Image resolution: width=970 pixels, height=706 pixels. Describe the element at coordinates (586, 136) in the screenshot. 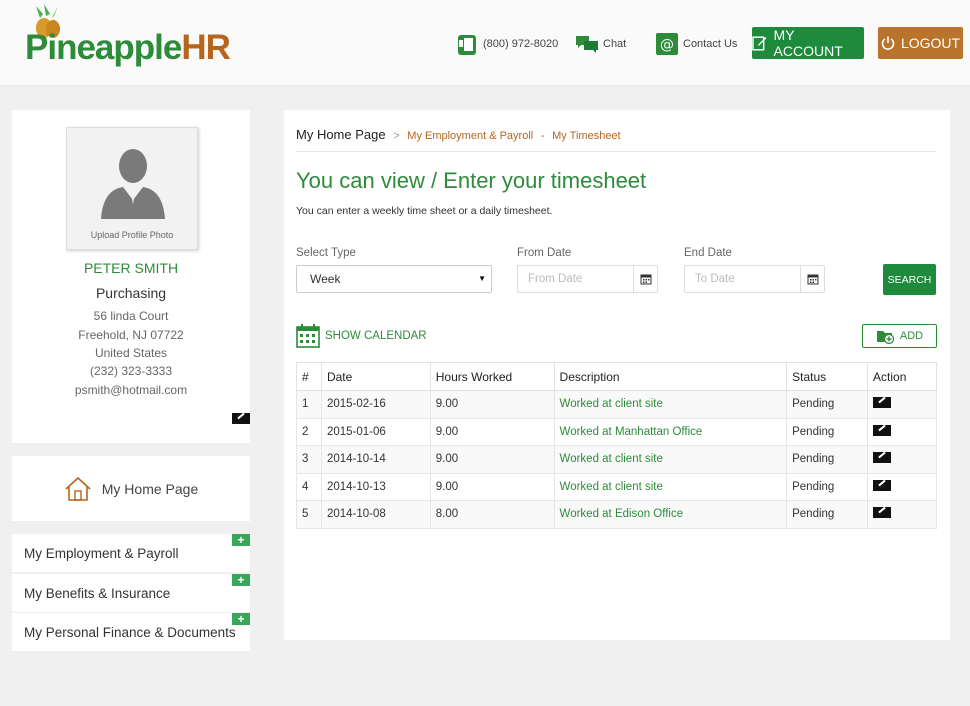

I see `breadcrumb-current: My Timesheet` at that location.